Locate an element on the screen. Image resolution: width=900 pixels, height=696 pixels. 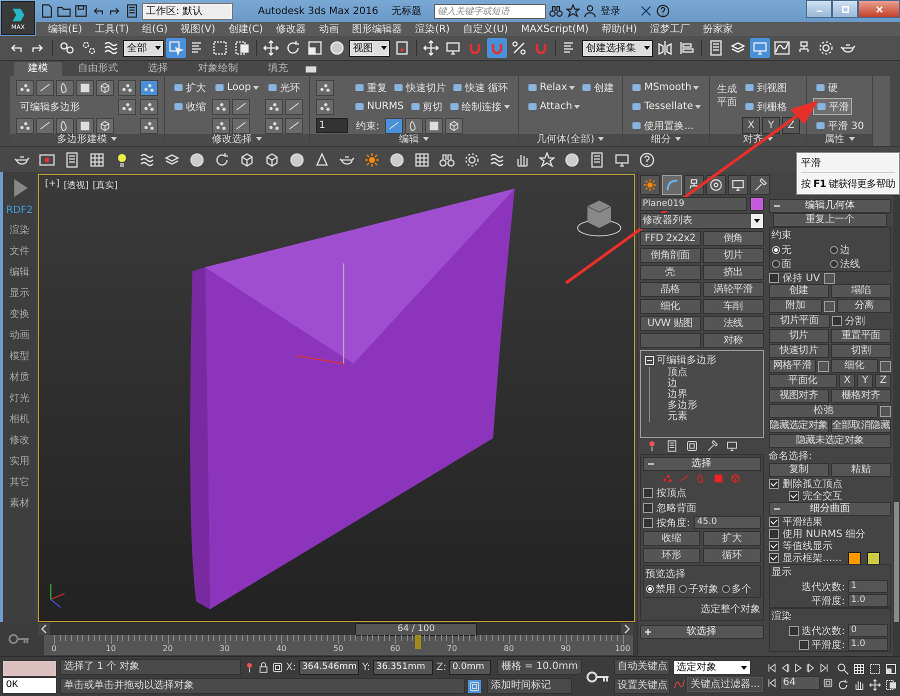
sidebar-item: 编辑 is located at coordinates (20, 272).